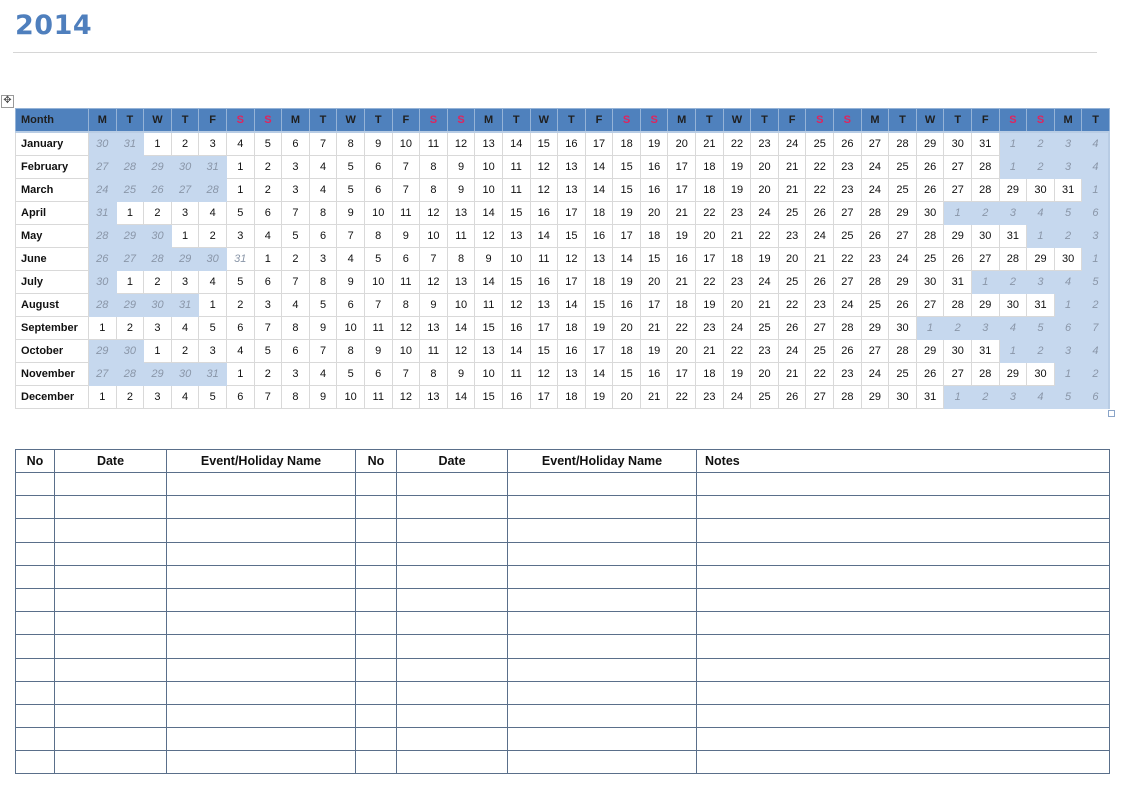  I want to click on prev-month-day: 31, so click(212, 374).